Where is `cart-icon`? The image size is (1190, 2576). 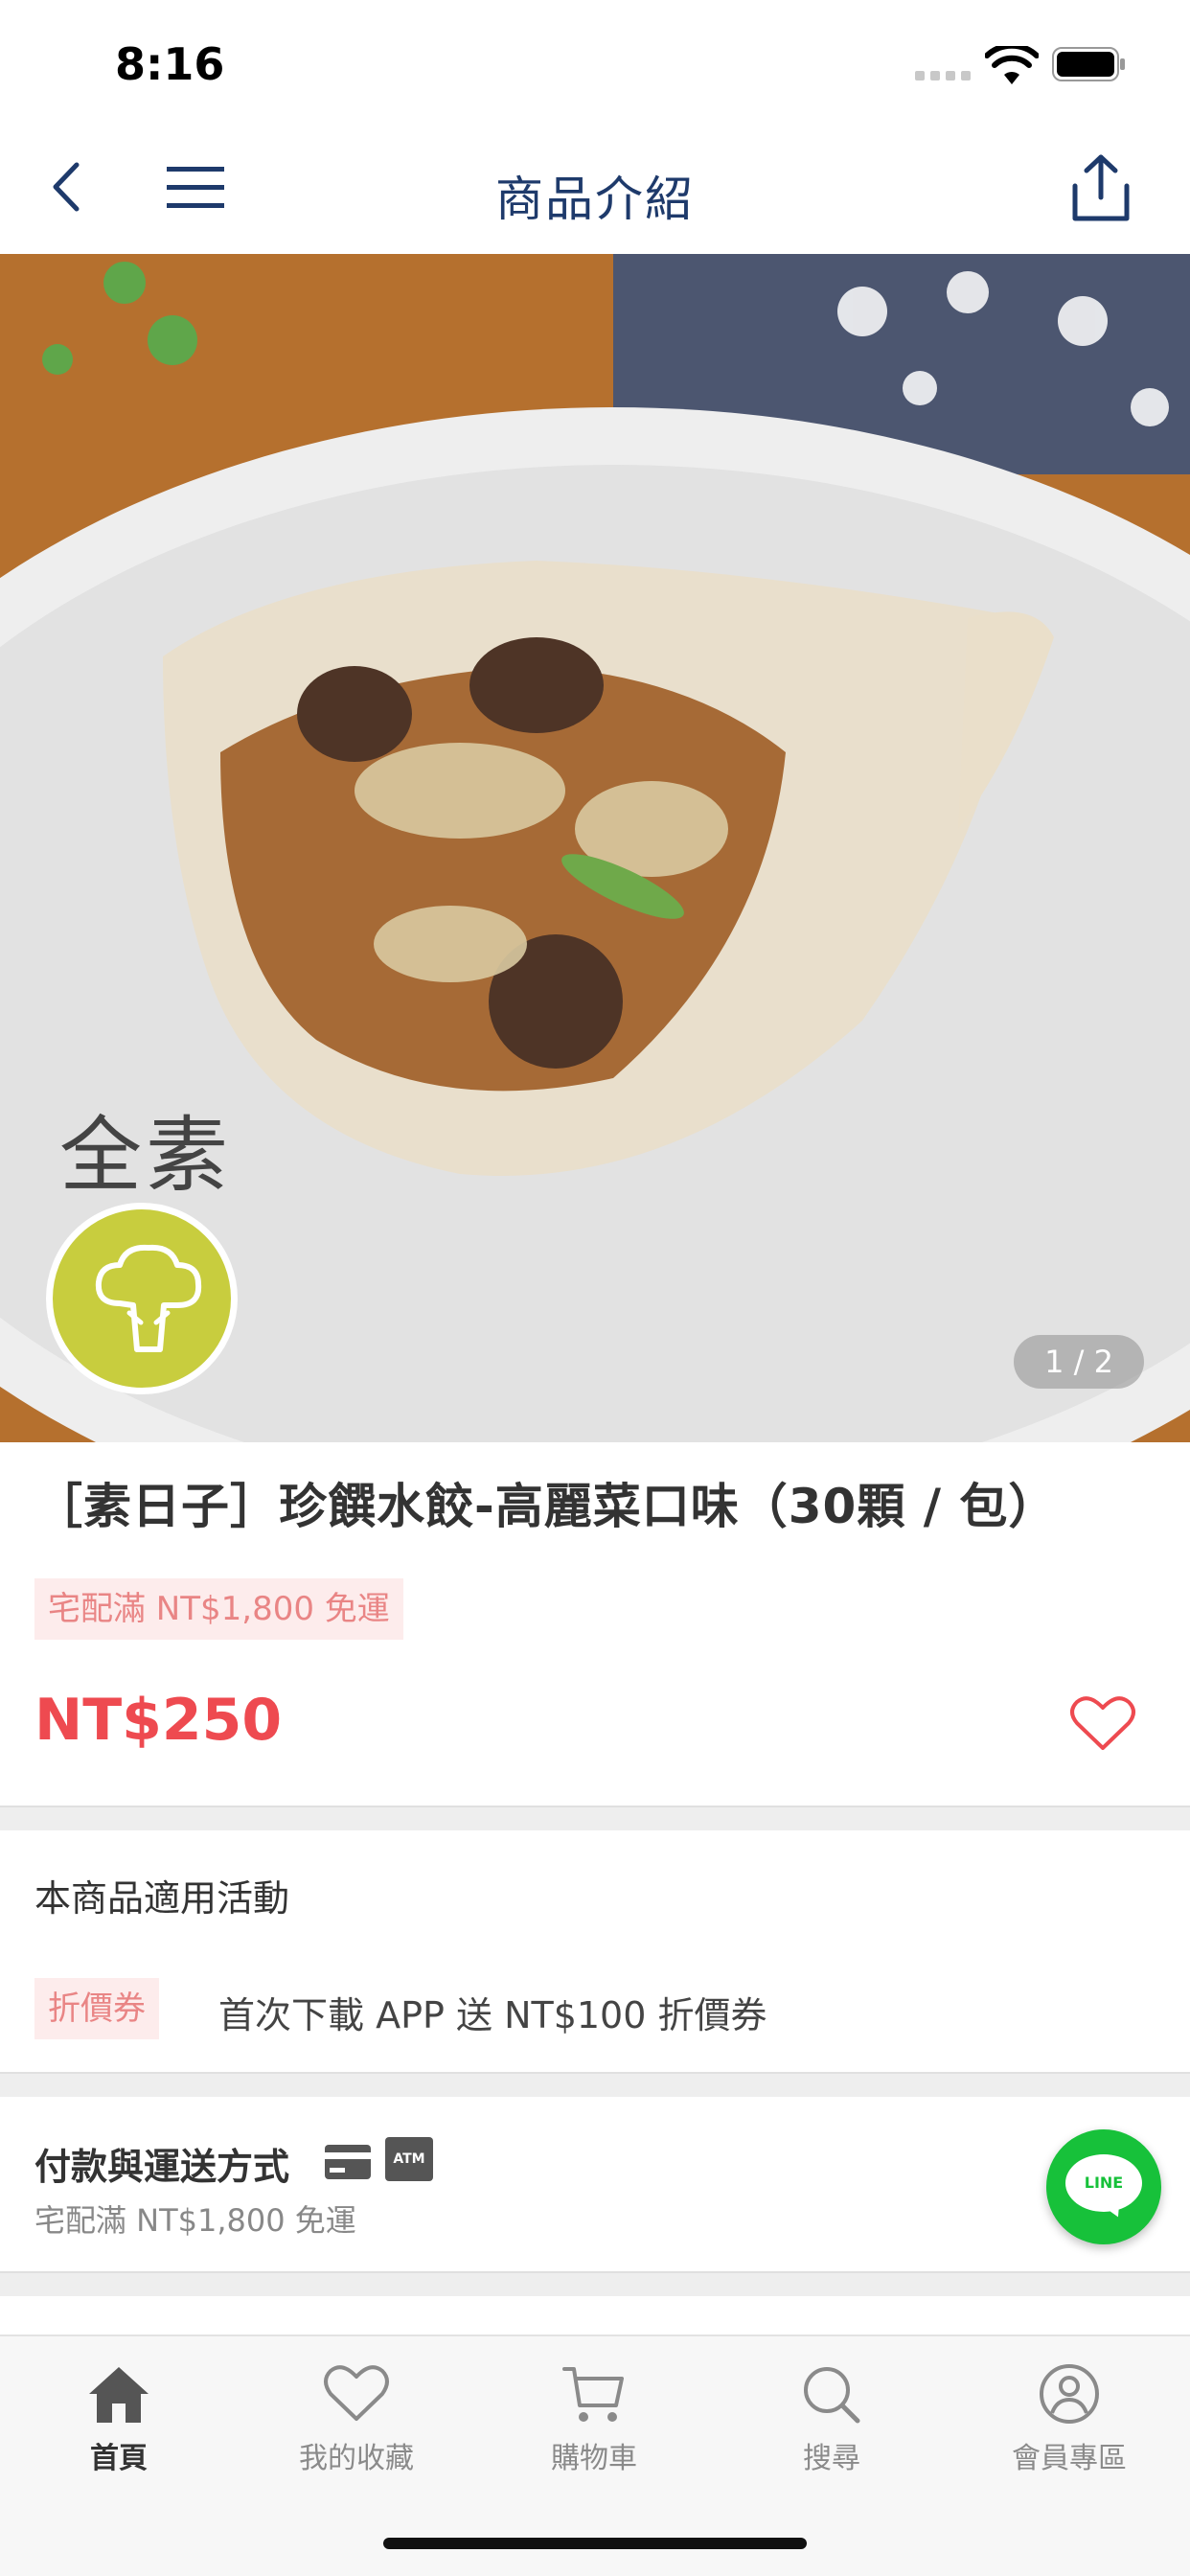 cart-icon is located at coordinates (593, 2394).